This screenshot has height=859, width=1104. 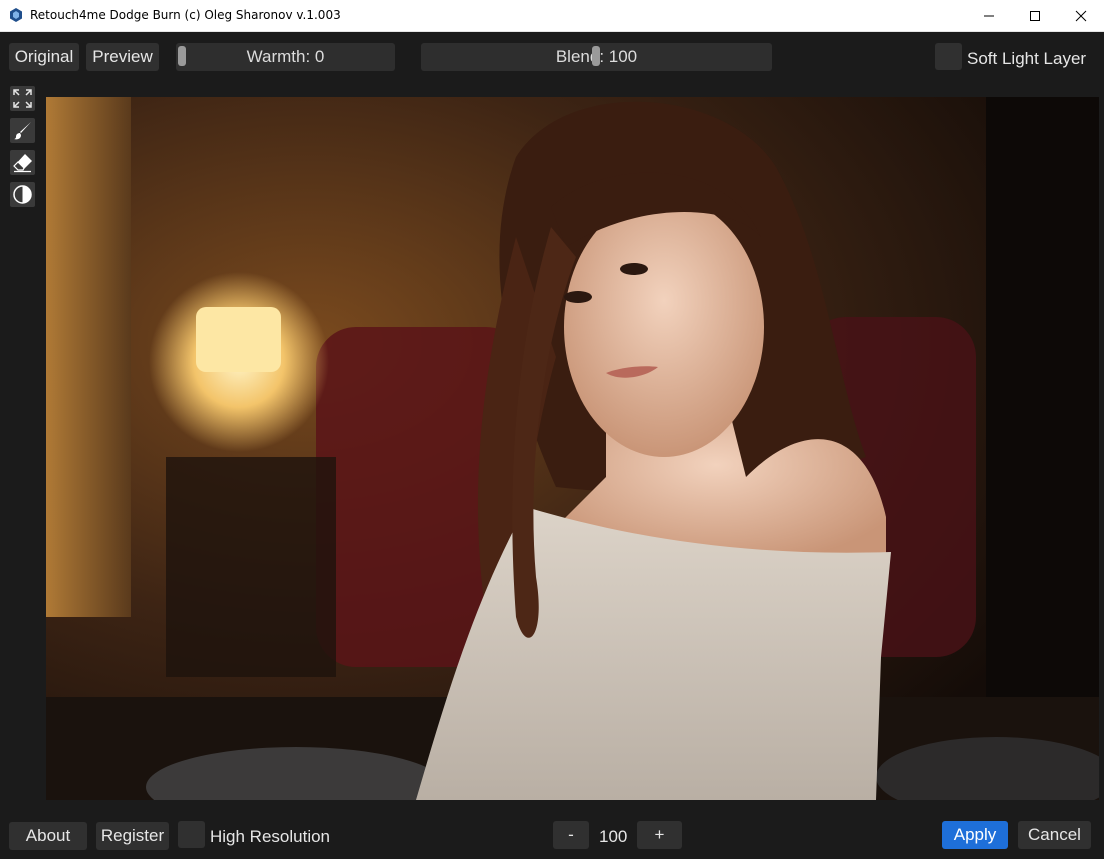 I want to click on warmth-slider: Warmth: 0, so click(x=285, y=57).